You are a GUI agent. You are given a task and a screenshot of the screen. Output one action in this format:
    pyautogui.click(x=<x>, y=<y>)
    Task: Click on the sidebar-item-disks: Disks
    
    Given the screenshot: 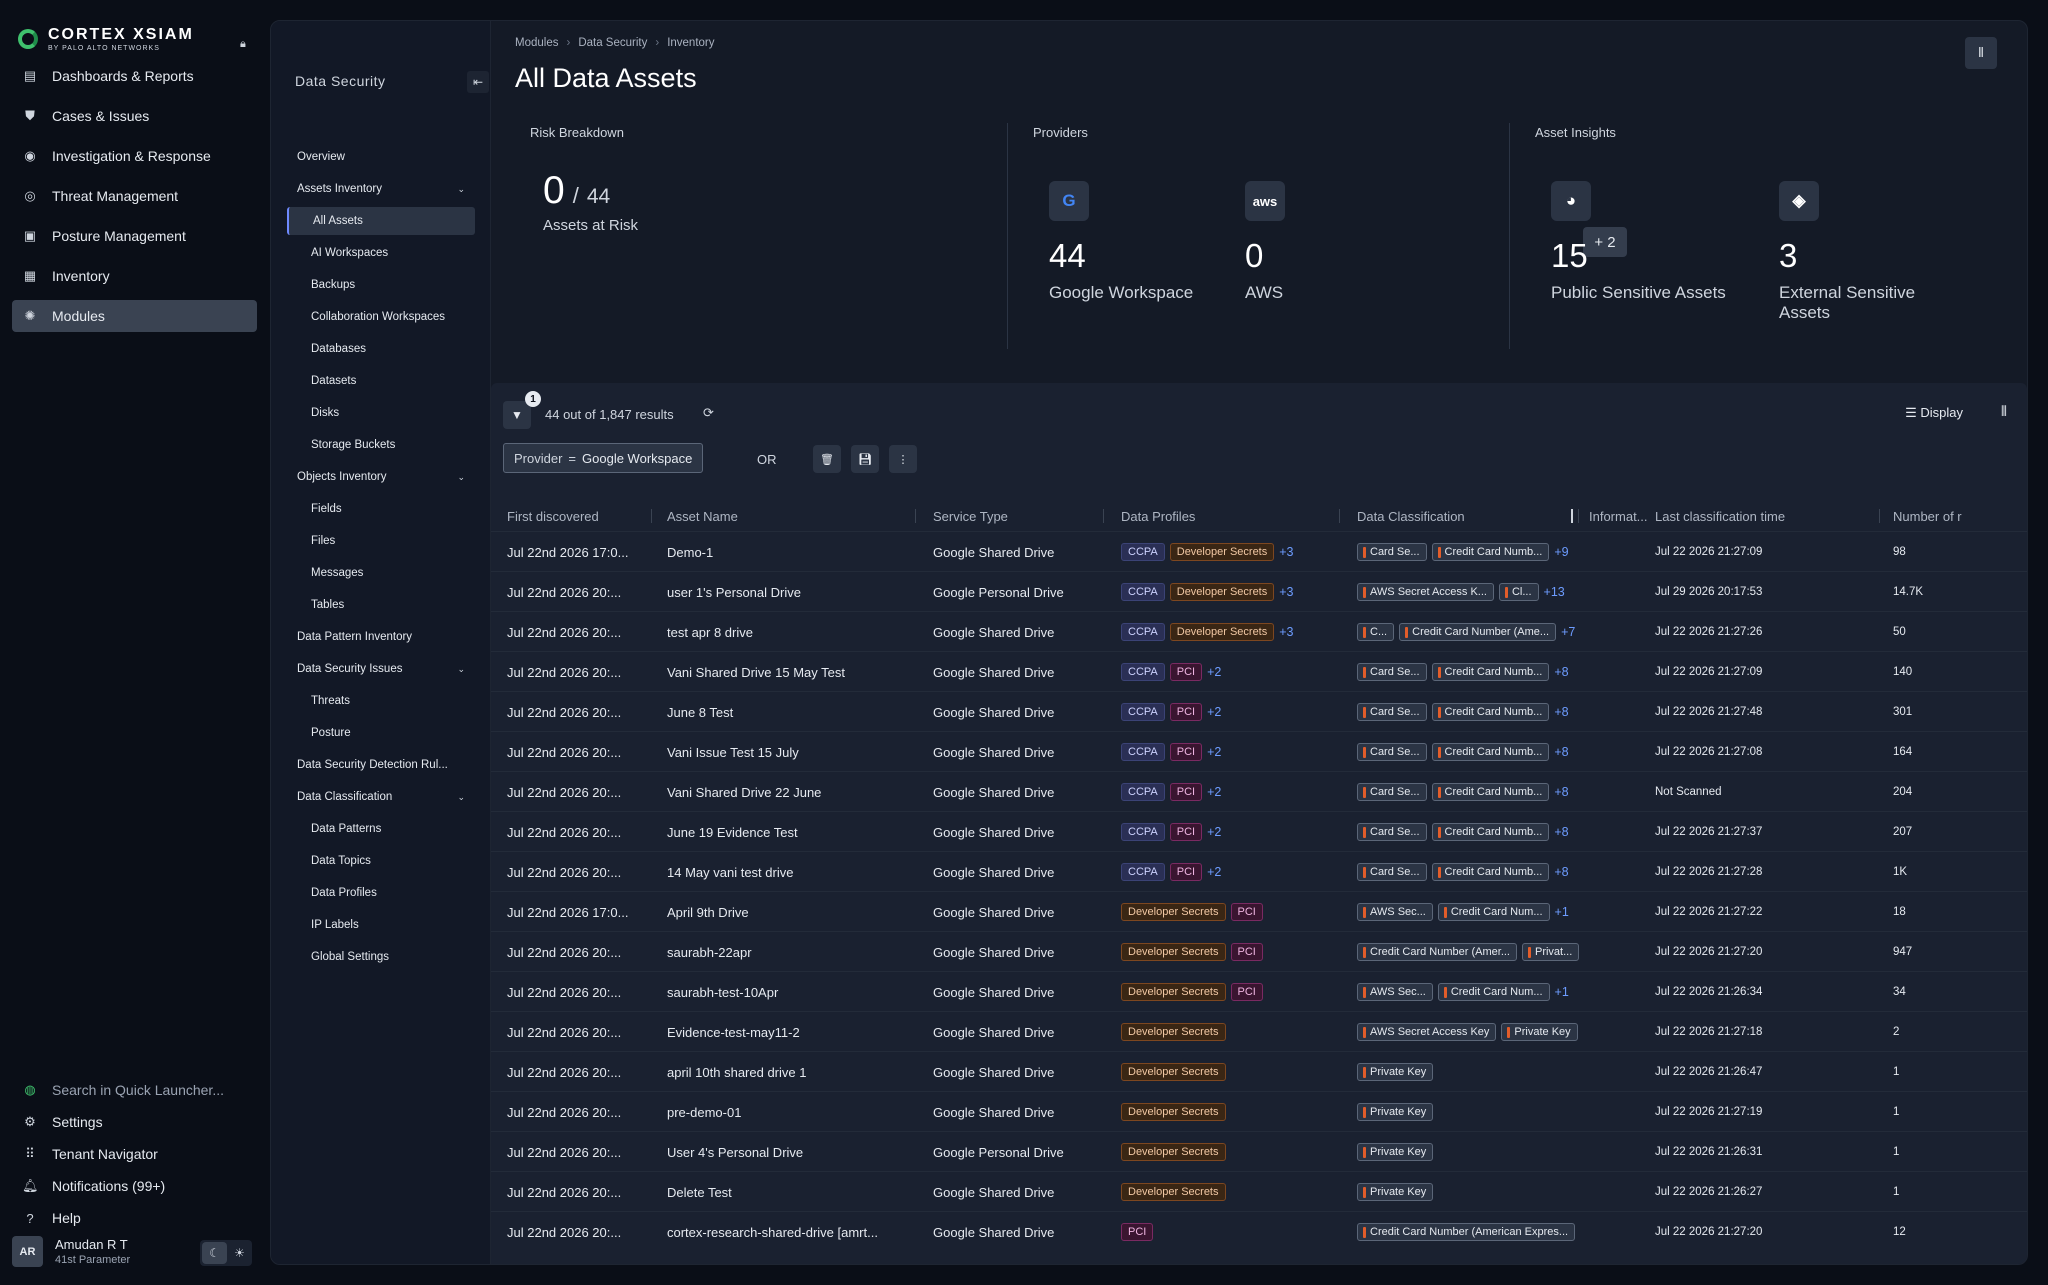 What is the action you would take?
    pyautogui.click(x=325, y=413)
    